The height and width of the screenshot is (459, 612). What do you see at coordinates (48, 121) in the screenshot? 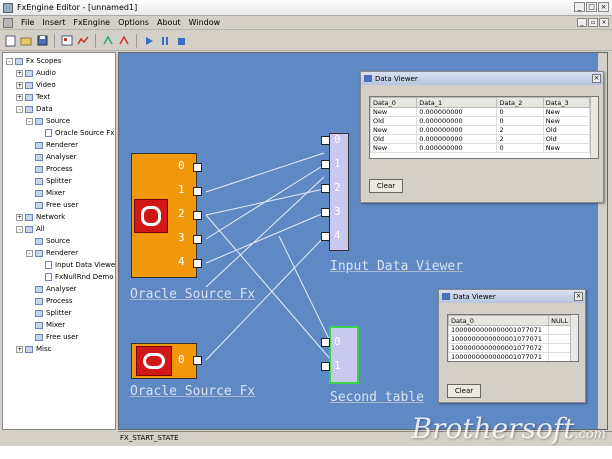
I see `tree-item: - Source` at bounding box center [48, 121].